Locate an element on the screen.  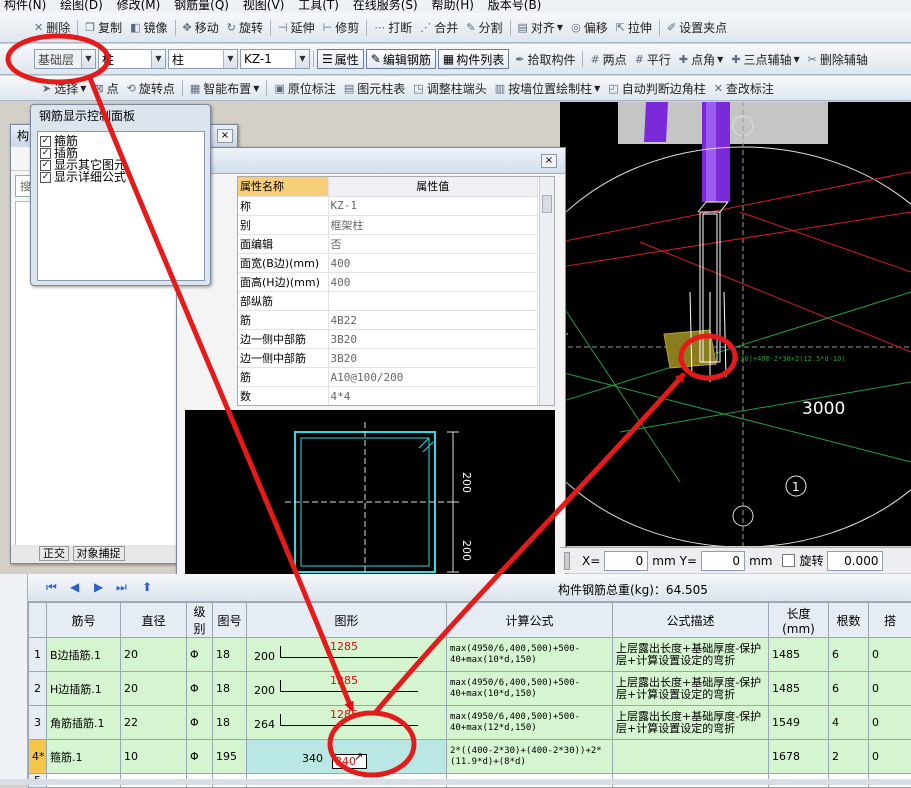
column-header: 搭 is located at coordinates (890, 620).